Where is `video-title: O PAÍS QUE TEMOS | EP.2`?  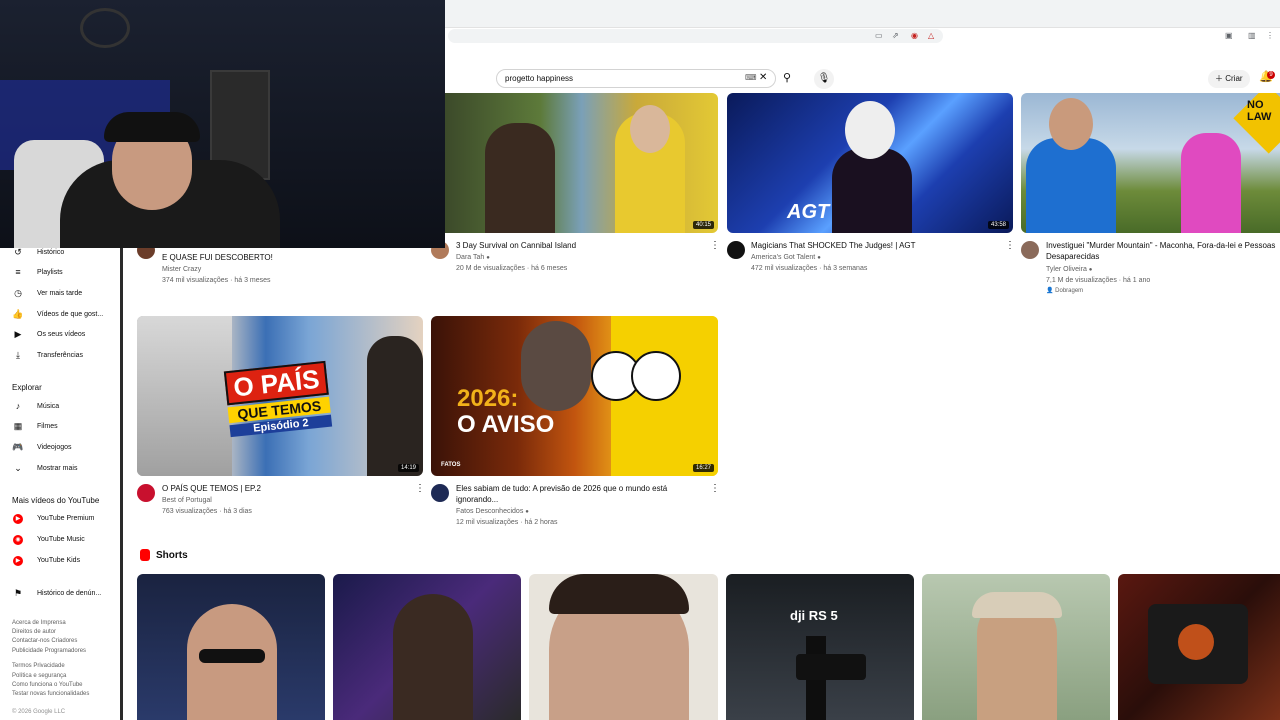
video-title: O PAÍS QUE TEMOS | EP.2 is located at coordinates (284, 488).